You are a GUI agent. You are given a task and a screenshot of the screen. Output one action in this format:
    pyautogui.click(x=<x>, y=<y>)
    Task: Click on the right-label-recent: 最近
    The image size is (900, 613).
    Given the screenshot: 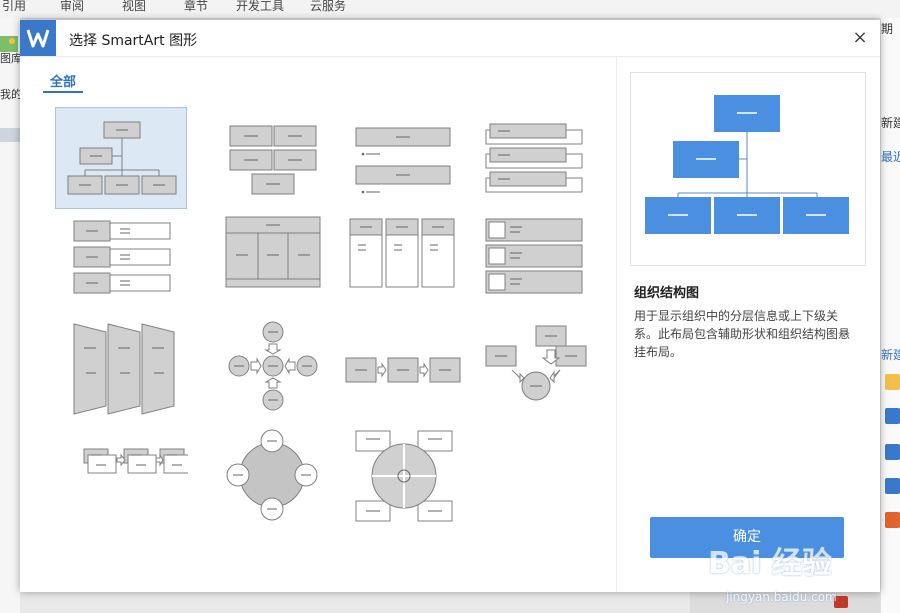 What is the action you would take?
    pyautogui.click(x=890, y=156)
    